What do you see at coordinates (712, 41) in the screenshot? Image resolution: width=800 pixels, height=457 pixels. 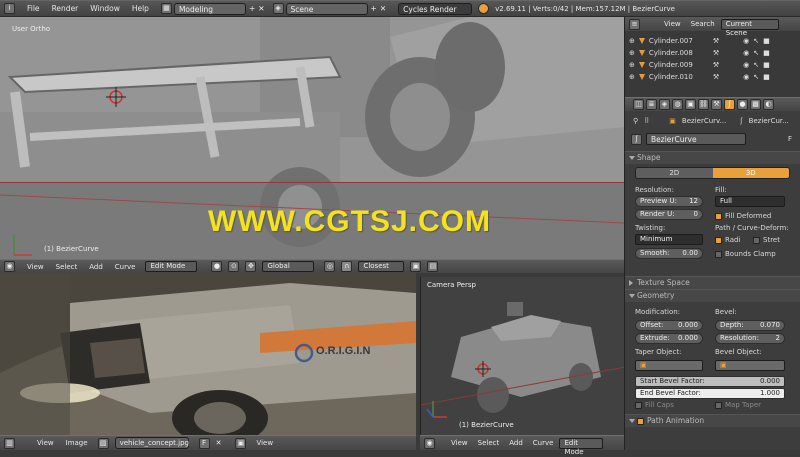 I see `outliner-item: ⊕ Cylinder.007 ⚒ ◉ ↖ ■` at bounding box center [712, 41].